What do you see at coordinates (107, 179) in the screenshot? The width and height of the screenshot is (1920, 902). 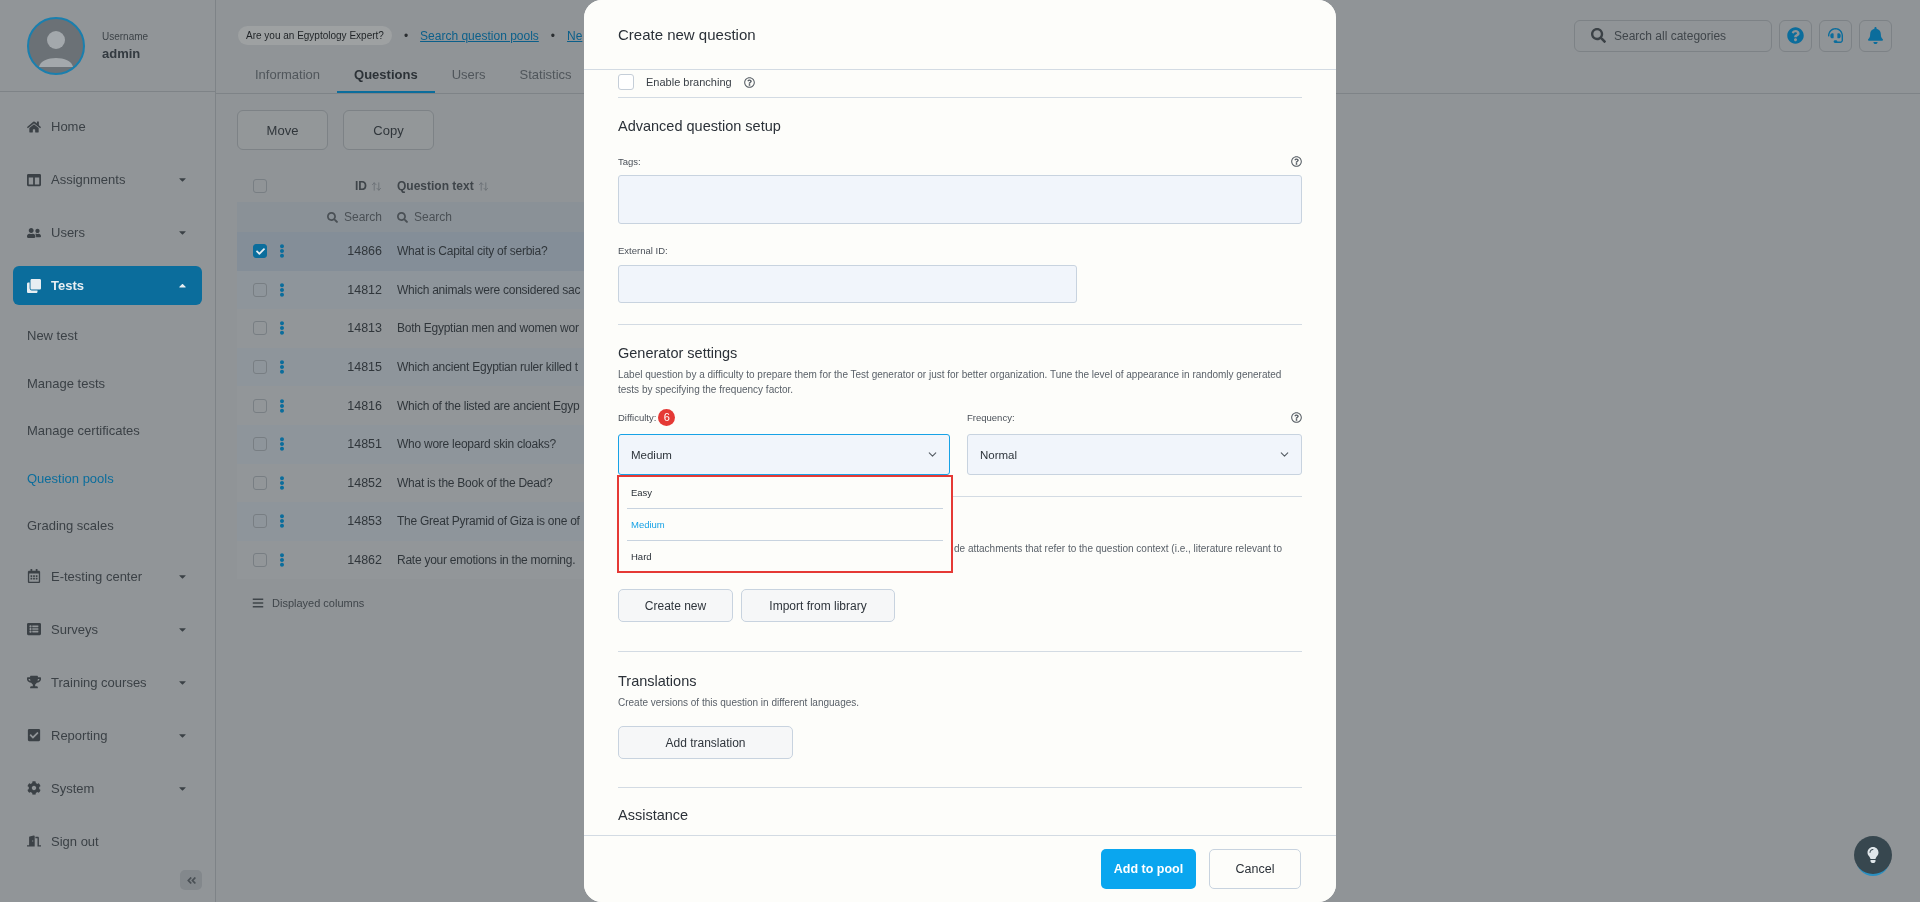 I see `nav-item: Assignments` at bounding box center [107, 179].